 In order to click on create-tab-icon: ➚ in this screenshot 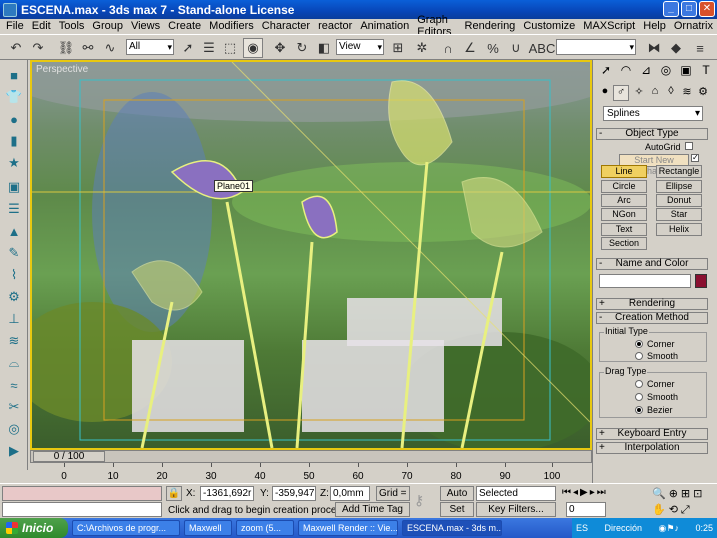, I will do `click(606, 71)`.